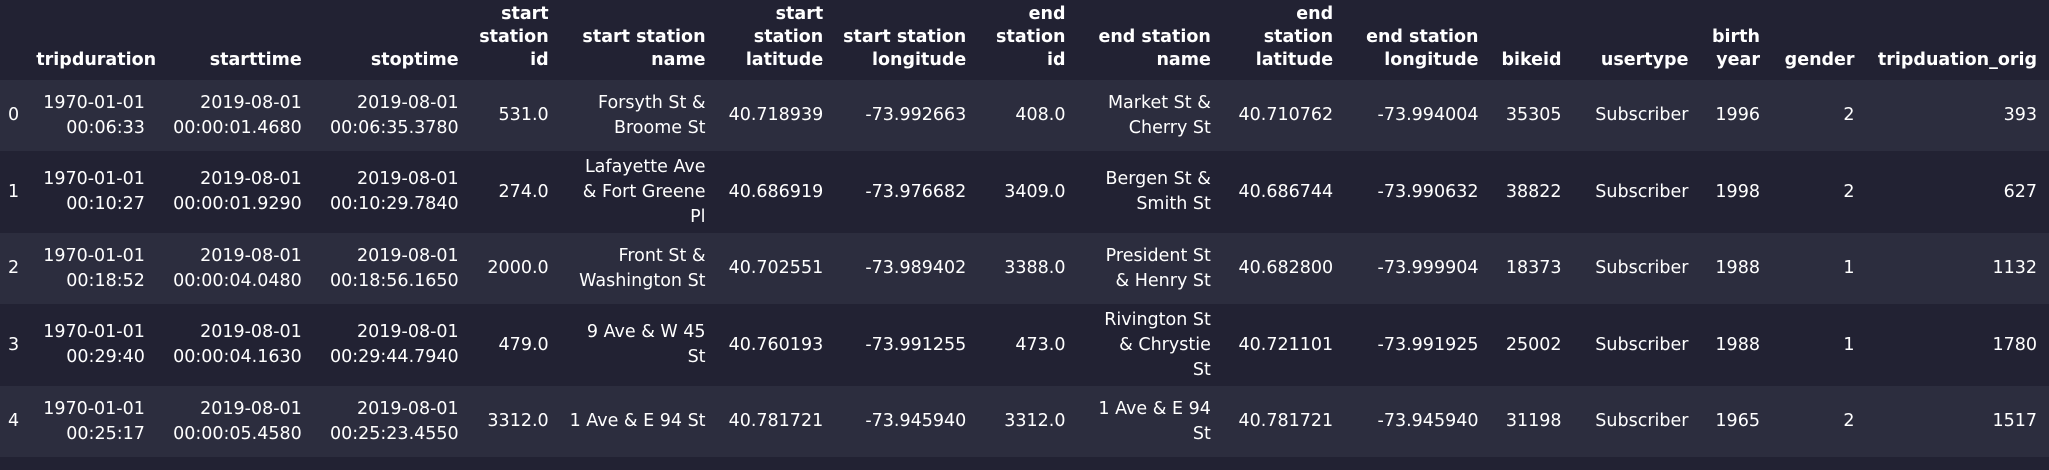  What do you see at coordinates (1428, 191) in the screenshot?
I see `table-cell: -73.990632` at bounding box center [1428, 191].